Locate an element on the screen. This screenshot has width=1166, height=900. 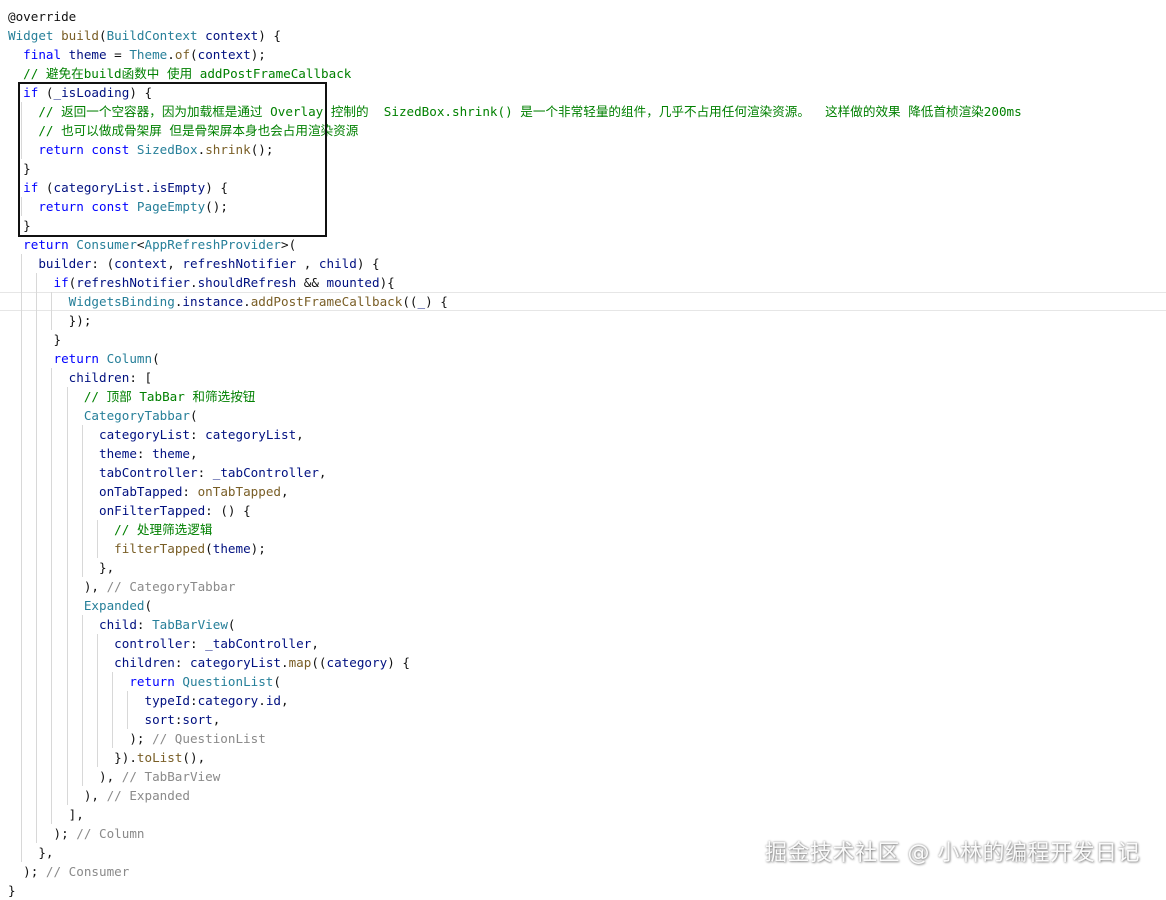
code-token: ], is located at coordinates (46, 814).